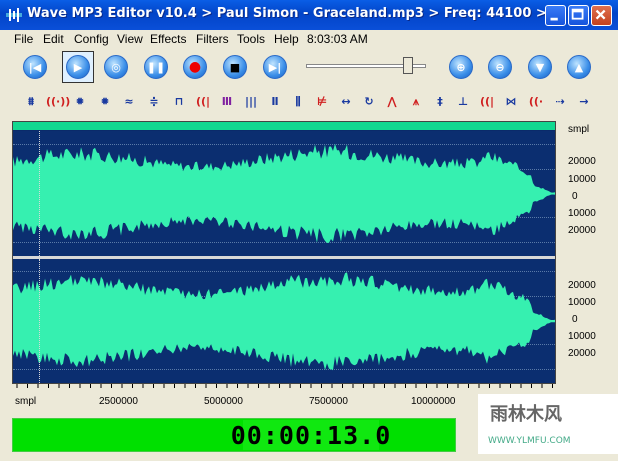  I want to click on rewind-icon: |◀, so click(35, 67).